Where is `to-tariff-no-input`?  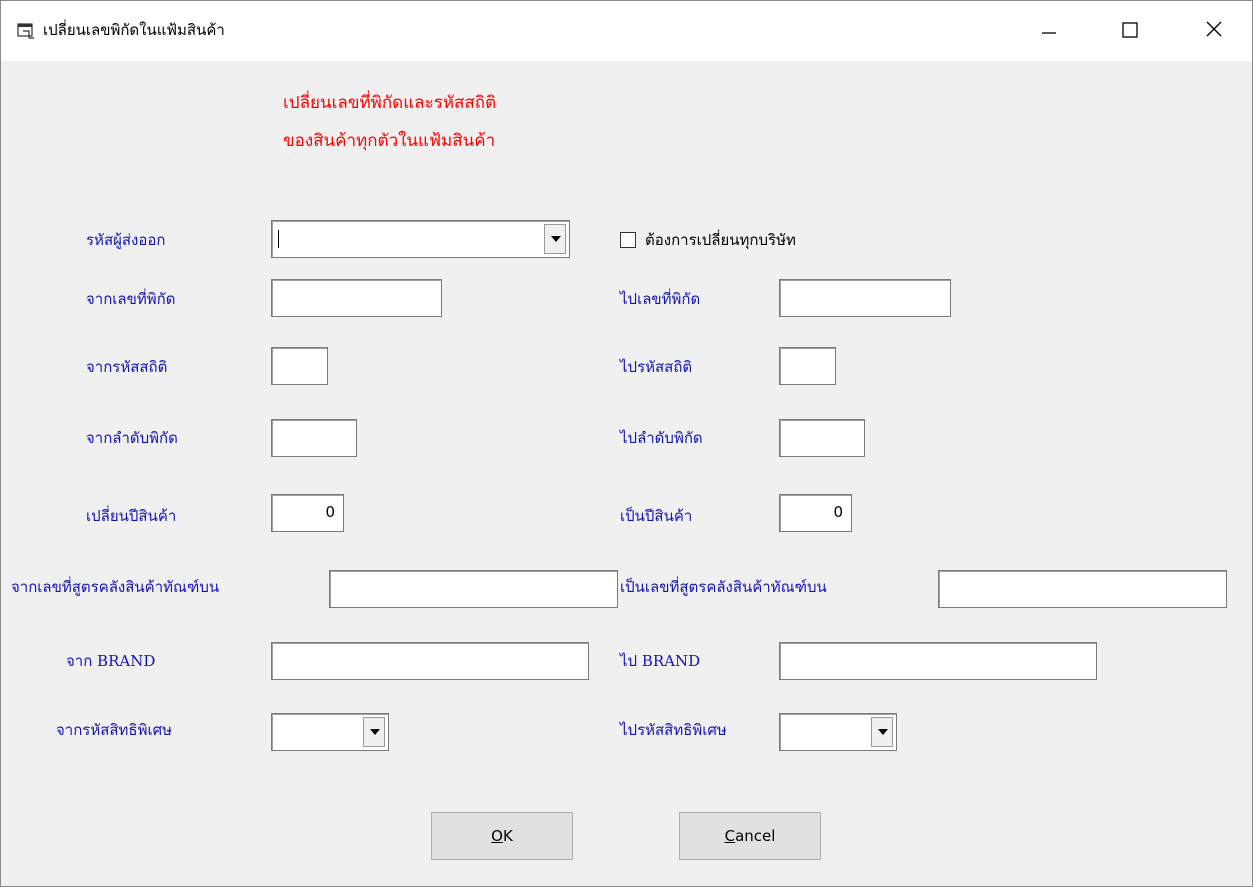 to-tariff-no-input is located at coordinates (865, 298).